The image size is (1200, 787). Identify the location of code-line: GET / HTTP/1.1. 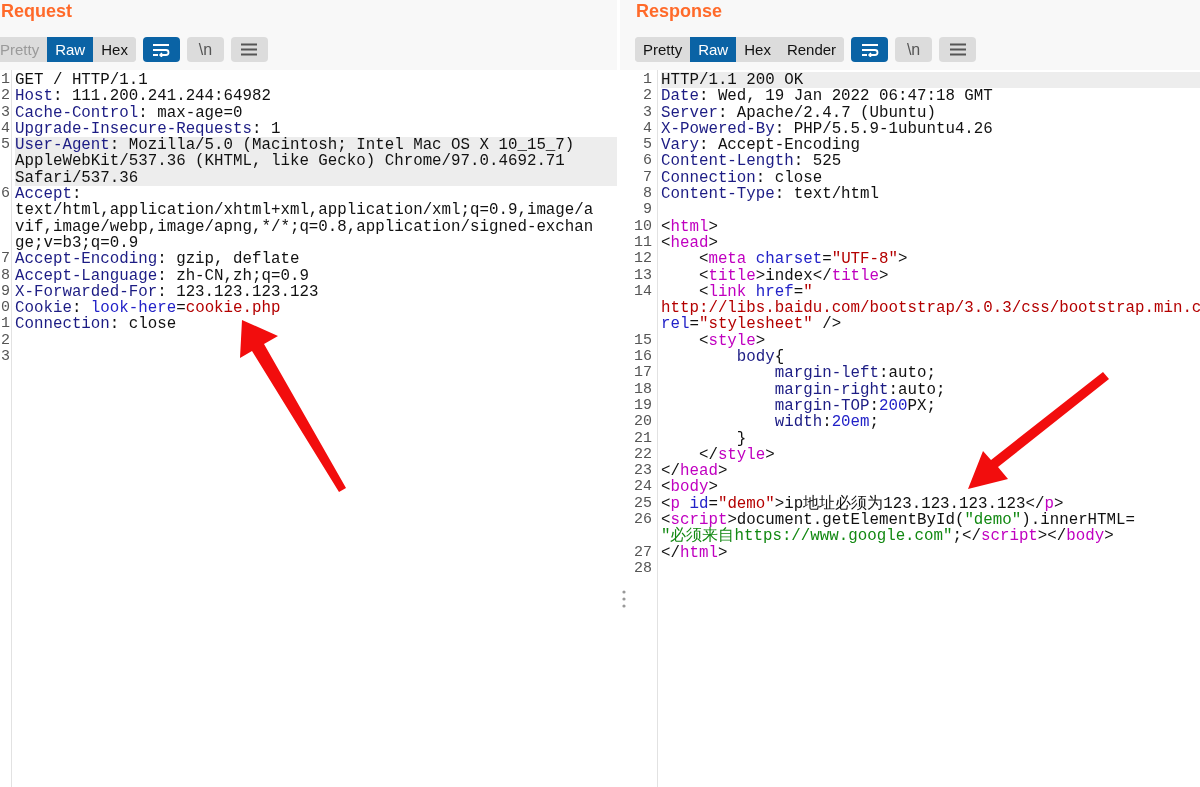
(81, 80).